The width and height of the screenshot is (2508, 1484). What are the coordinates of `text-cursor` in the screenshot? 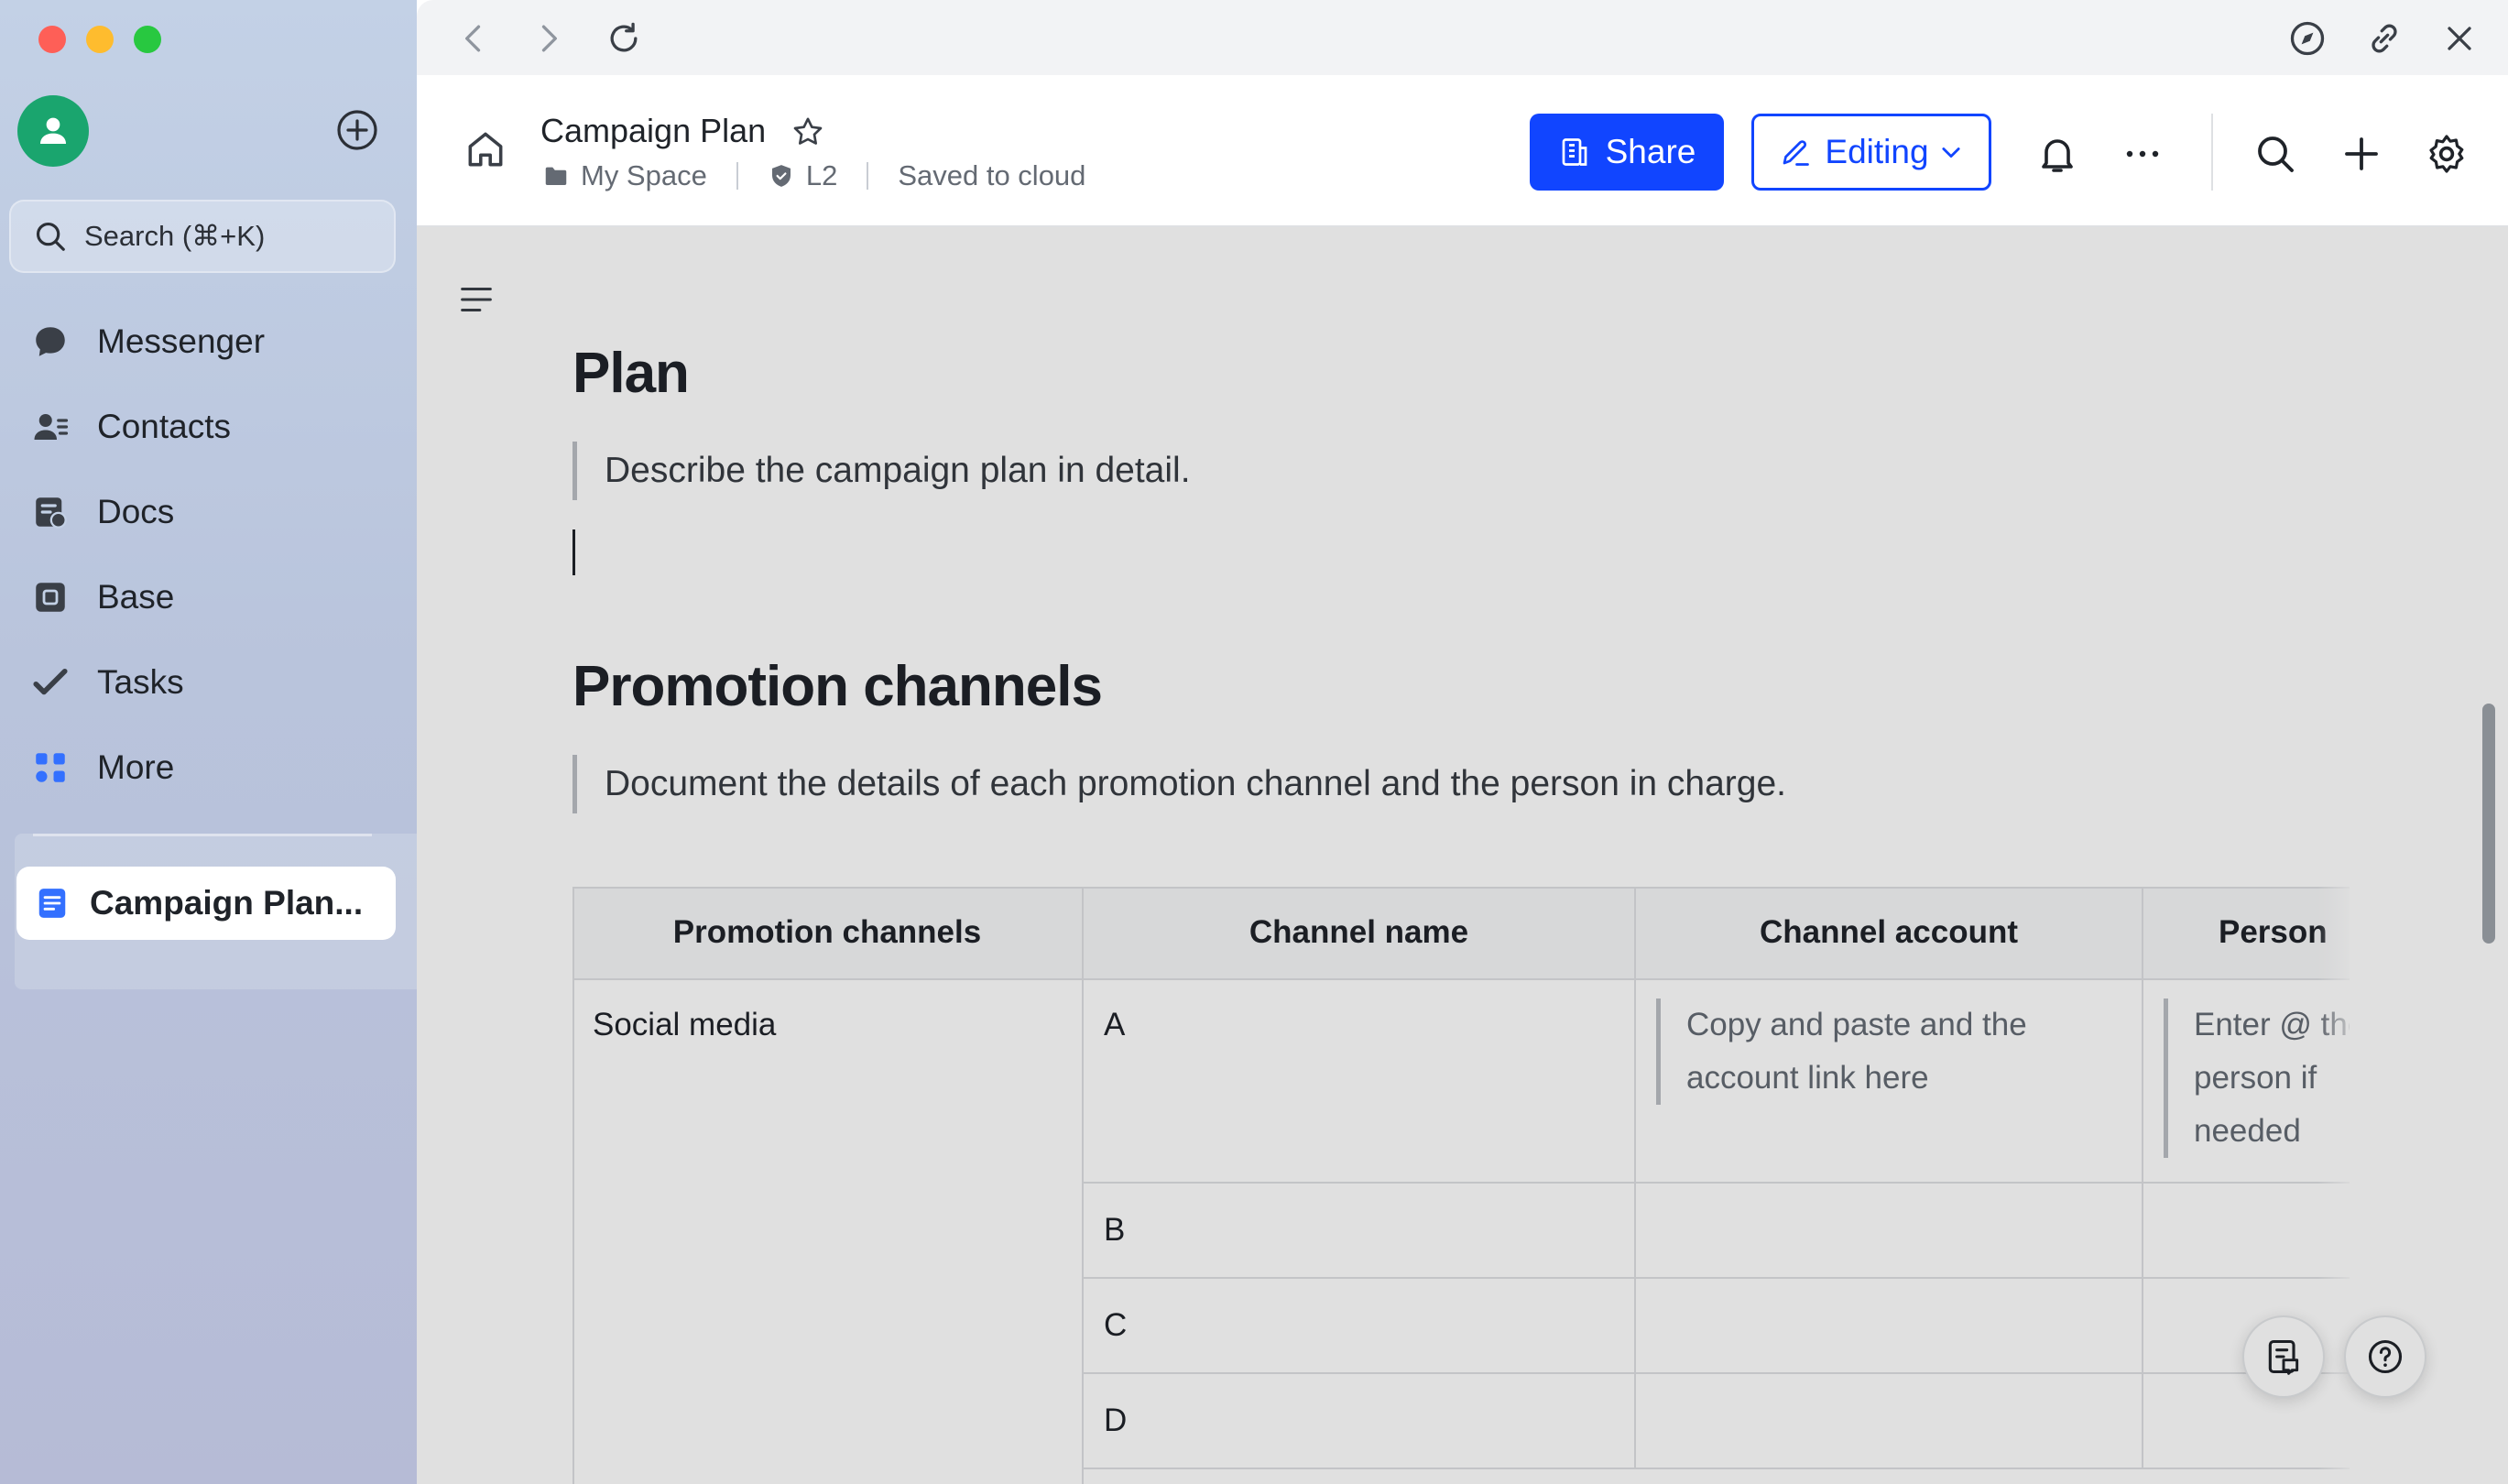 It's located at (573, 552).